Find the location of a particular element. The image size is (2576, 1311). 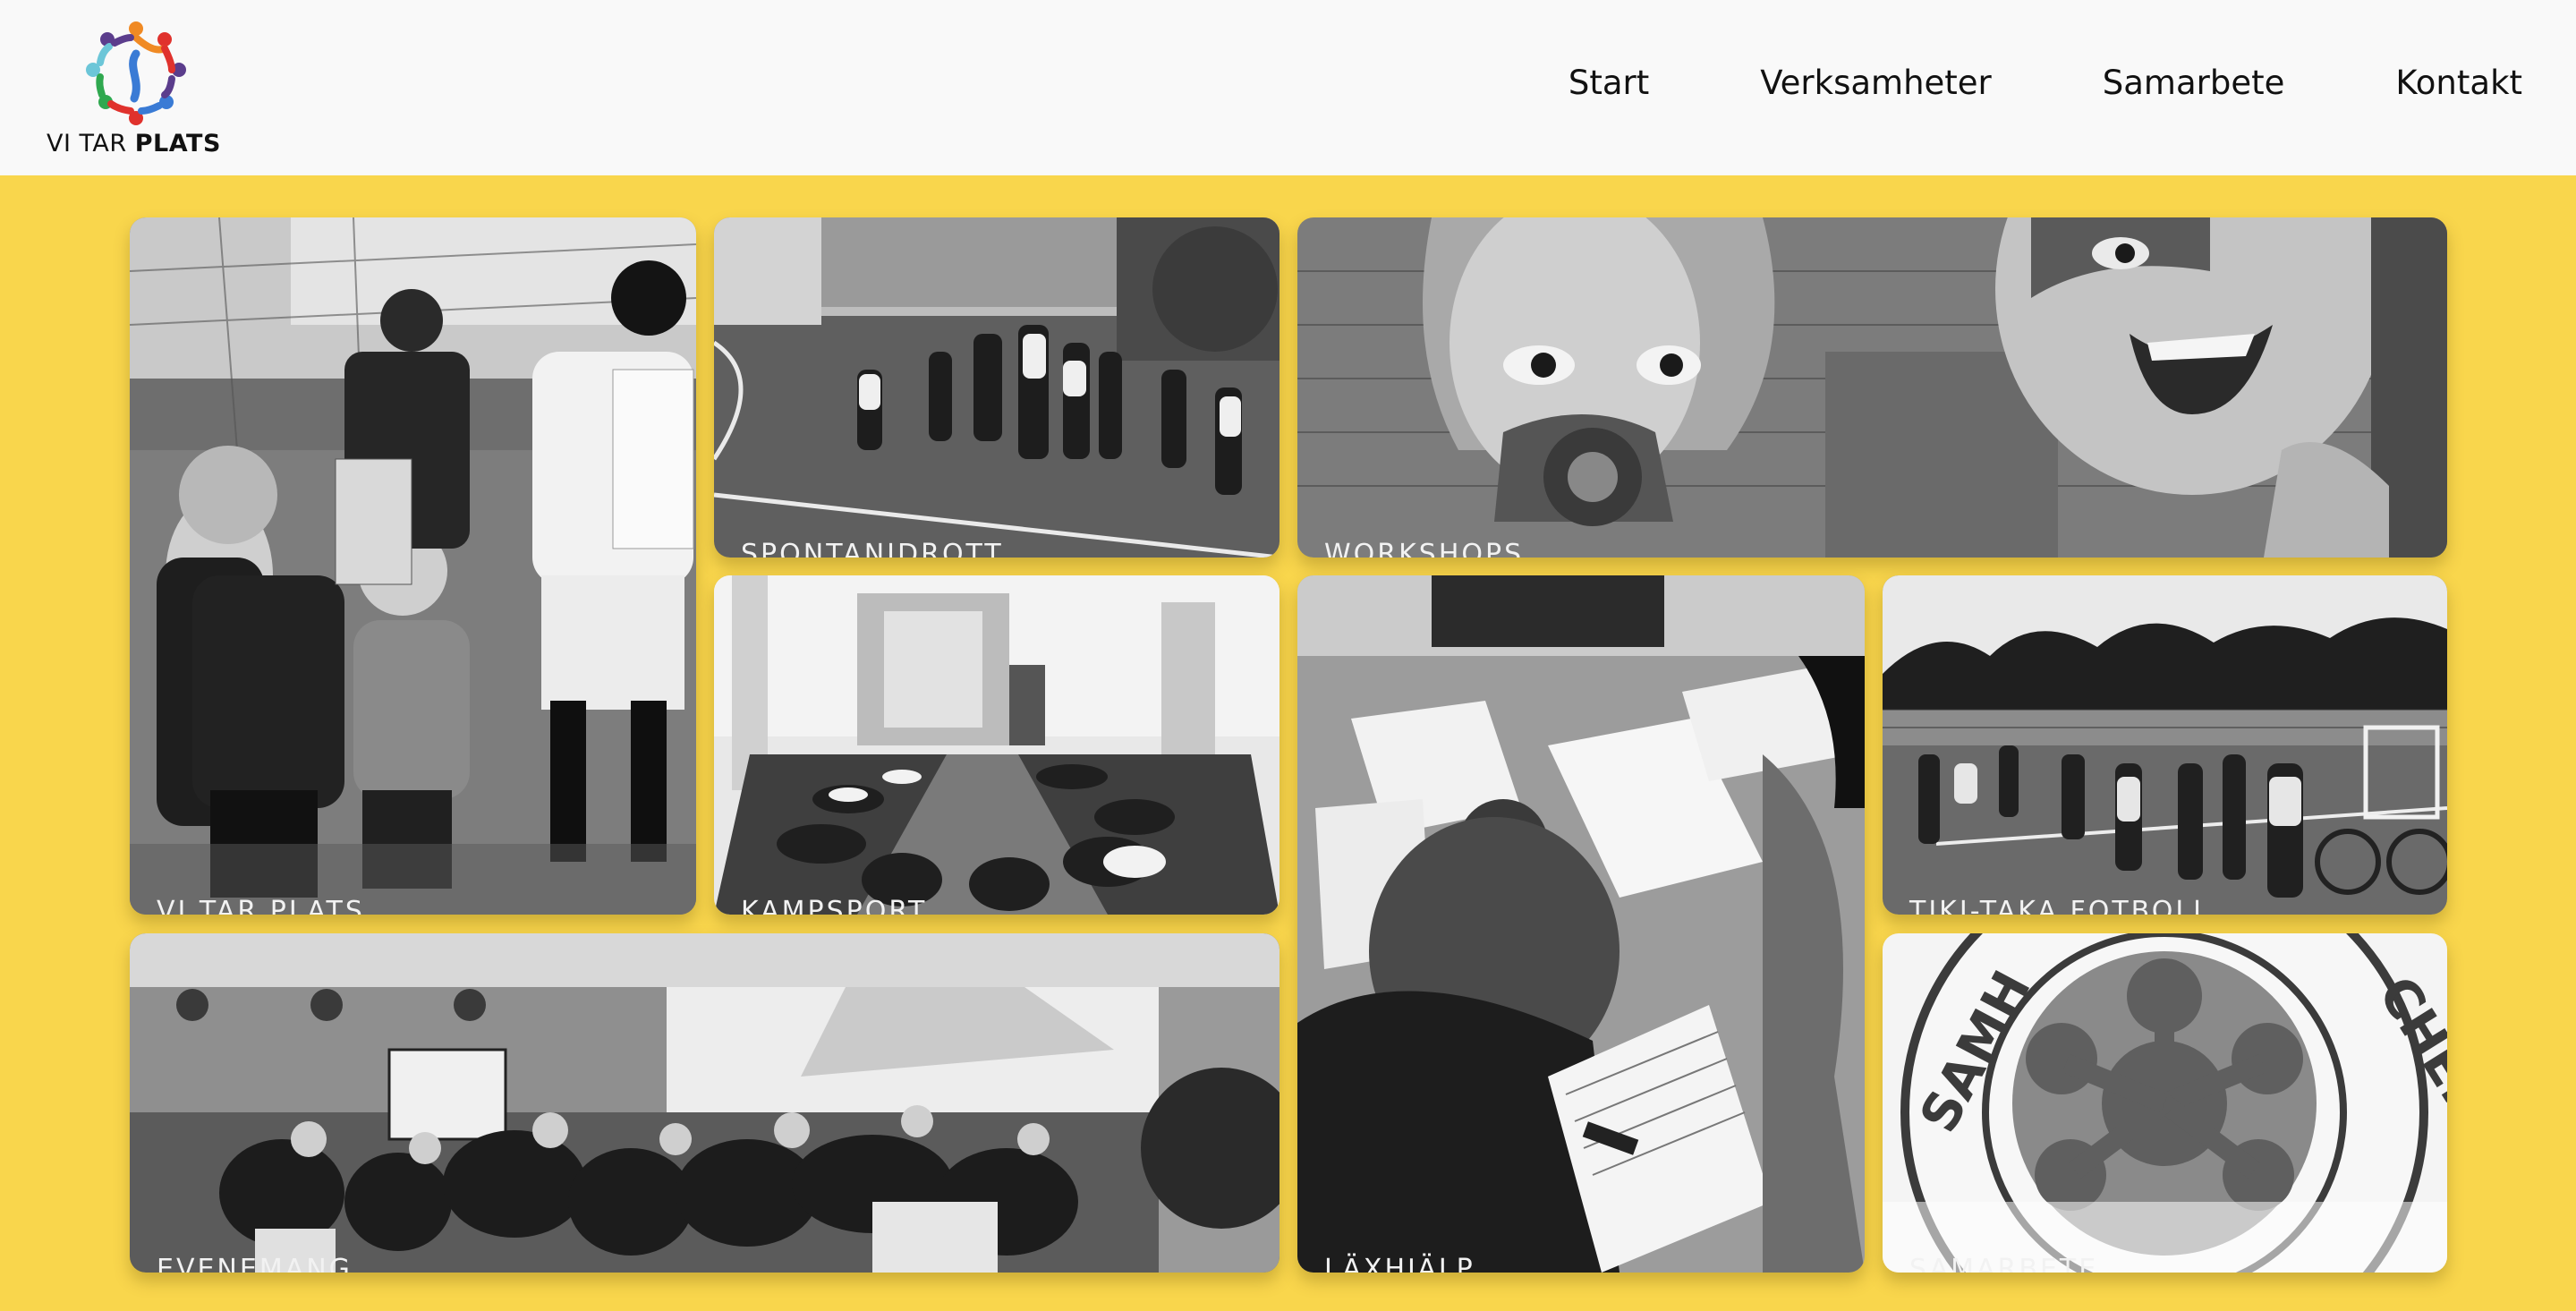

nav-verksamheter: Verksamheter is located at coordinates (1876, 83).